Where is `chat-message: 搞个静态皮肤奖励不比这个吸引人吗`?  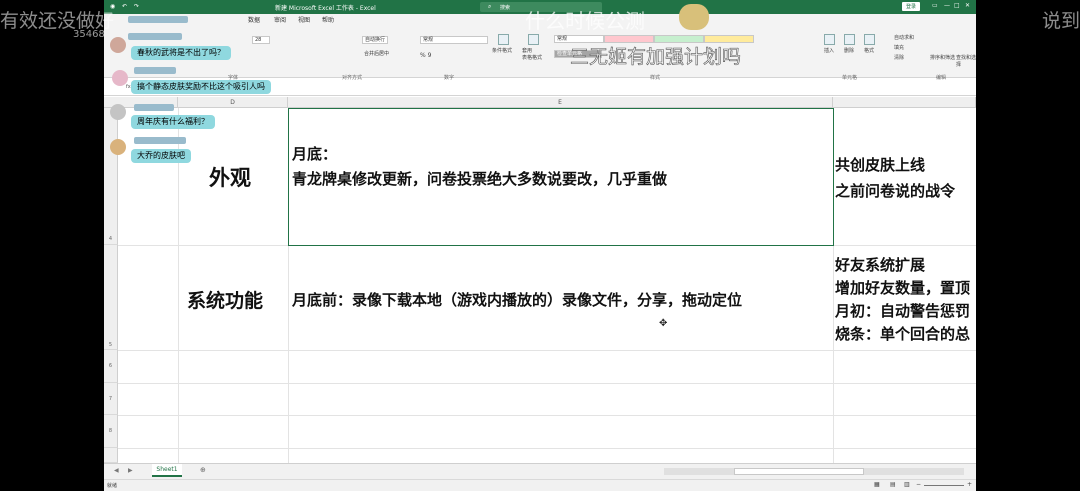
chat-message: 搞个静态皮肤奖励不比这个吸引人吗 is located at coordinates (201, 87).